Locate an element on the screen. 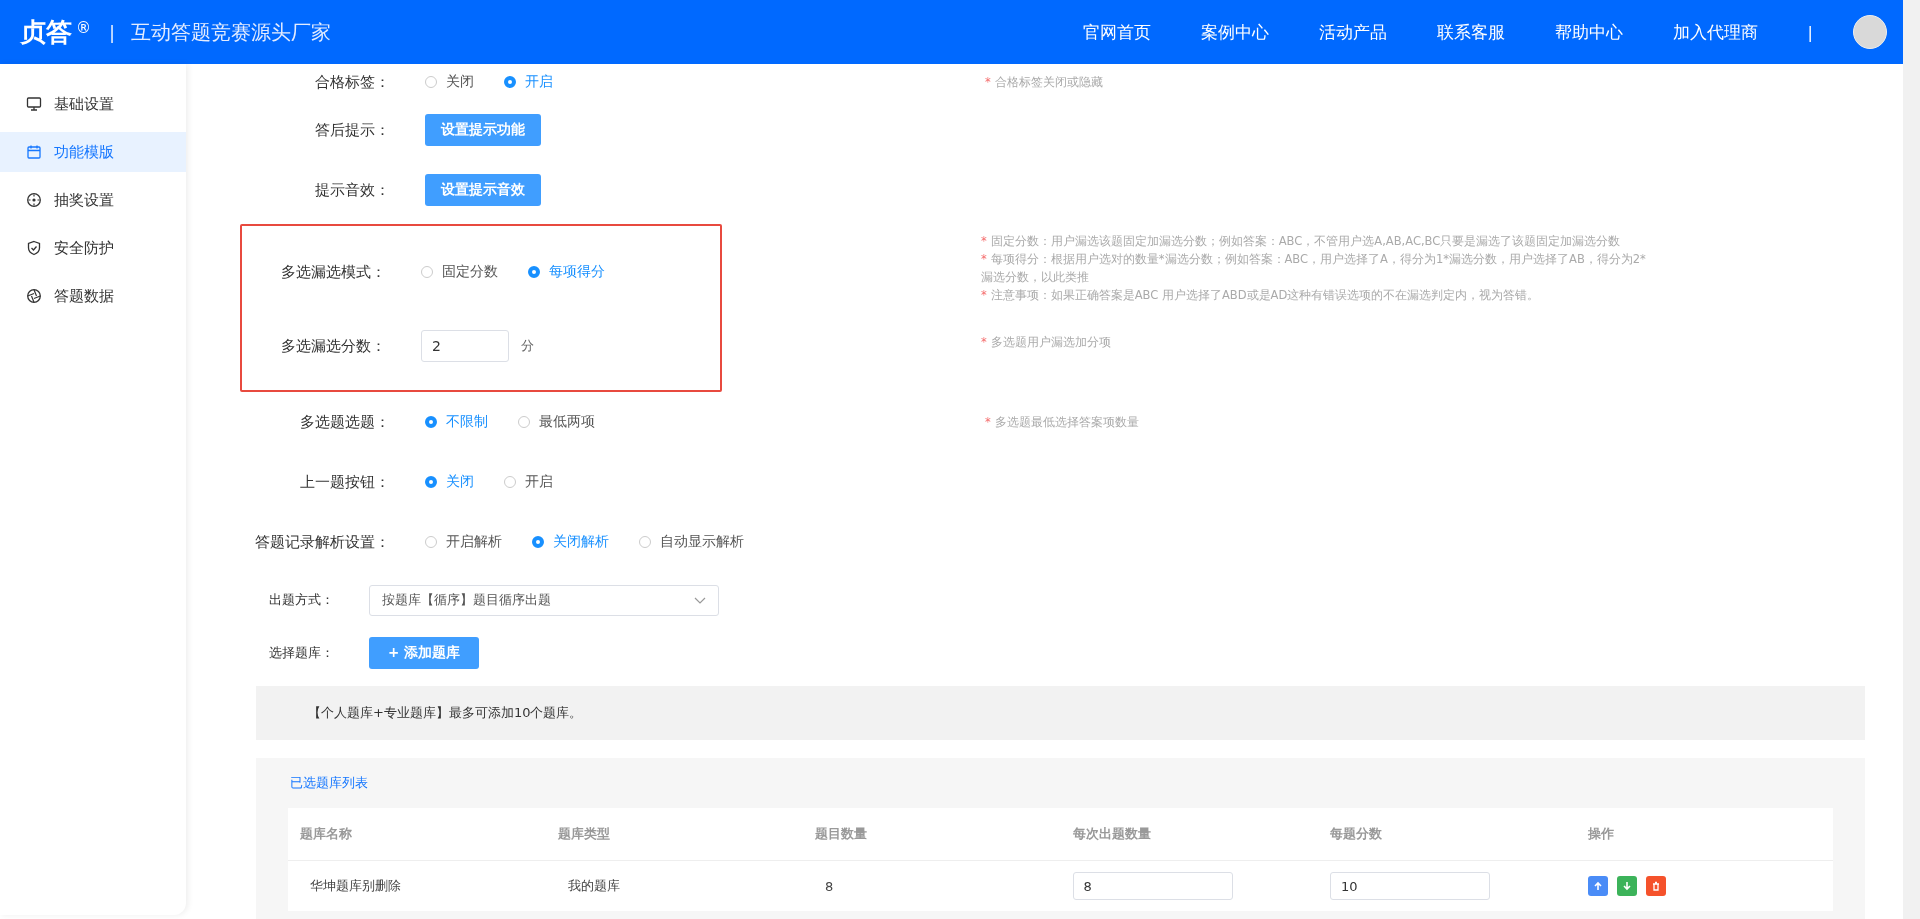 Image resolution: width=1920 pixels, height=919 pixels. nav-link: 加入代理商 is located at coordinates (1715, 32).